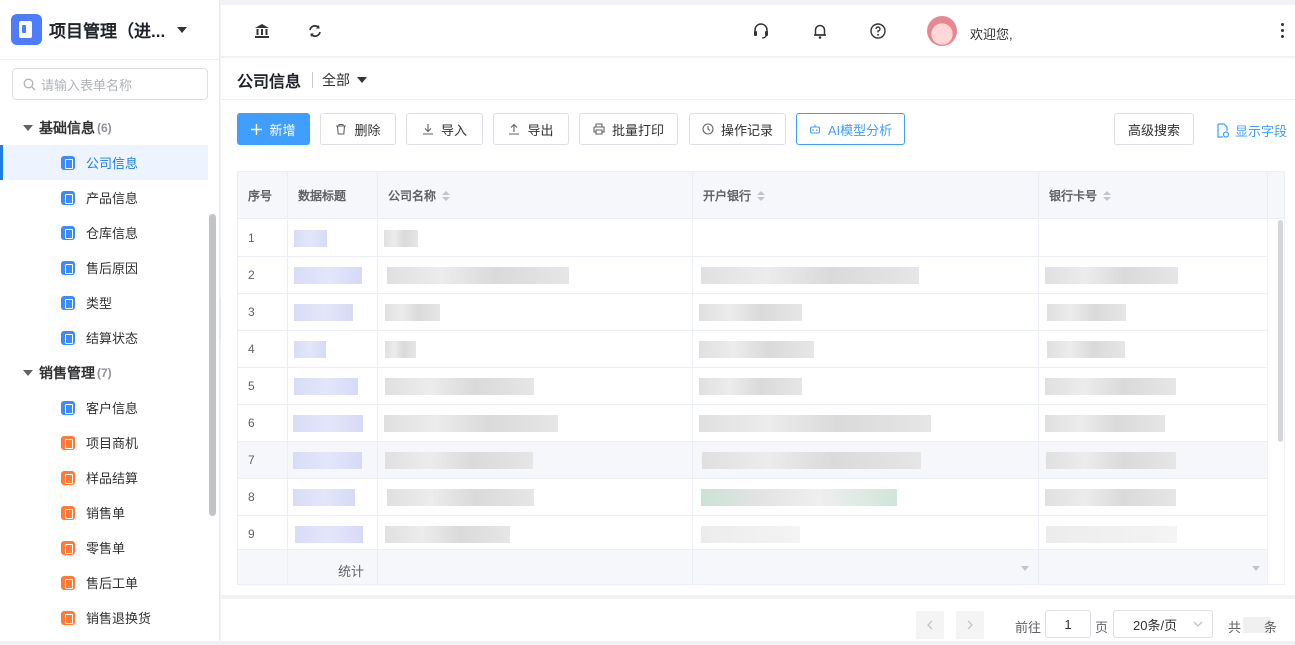 The width and height of the screenshot is (1295, 645). I want to click on refresh-icon, so click(315, 31).